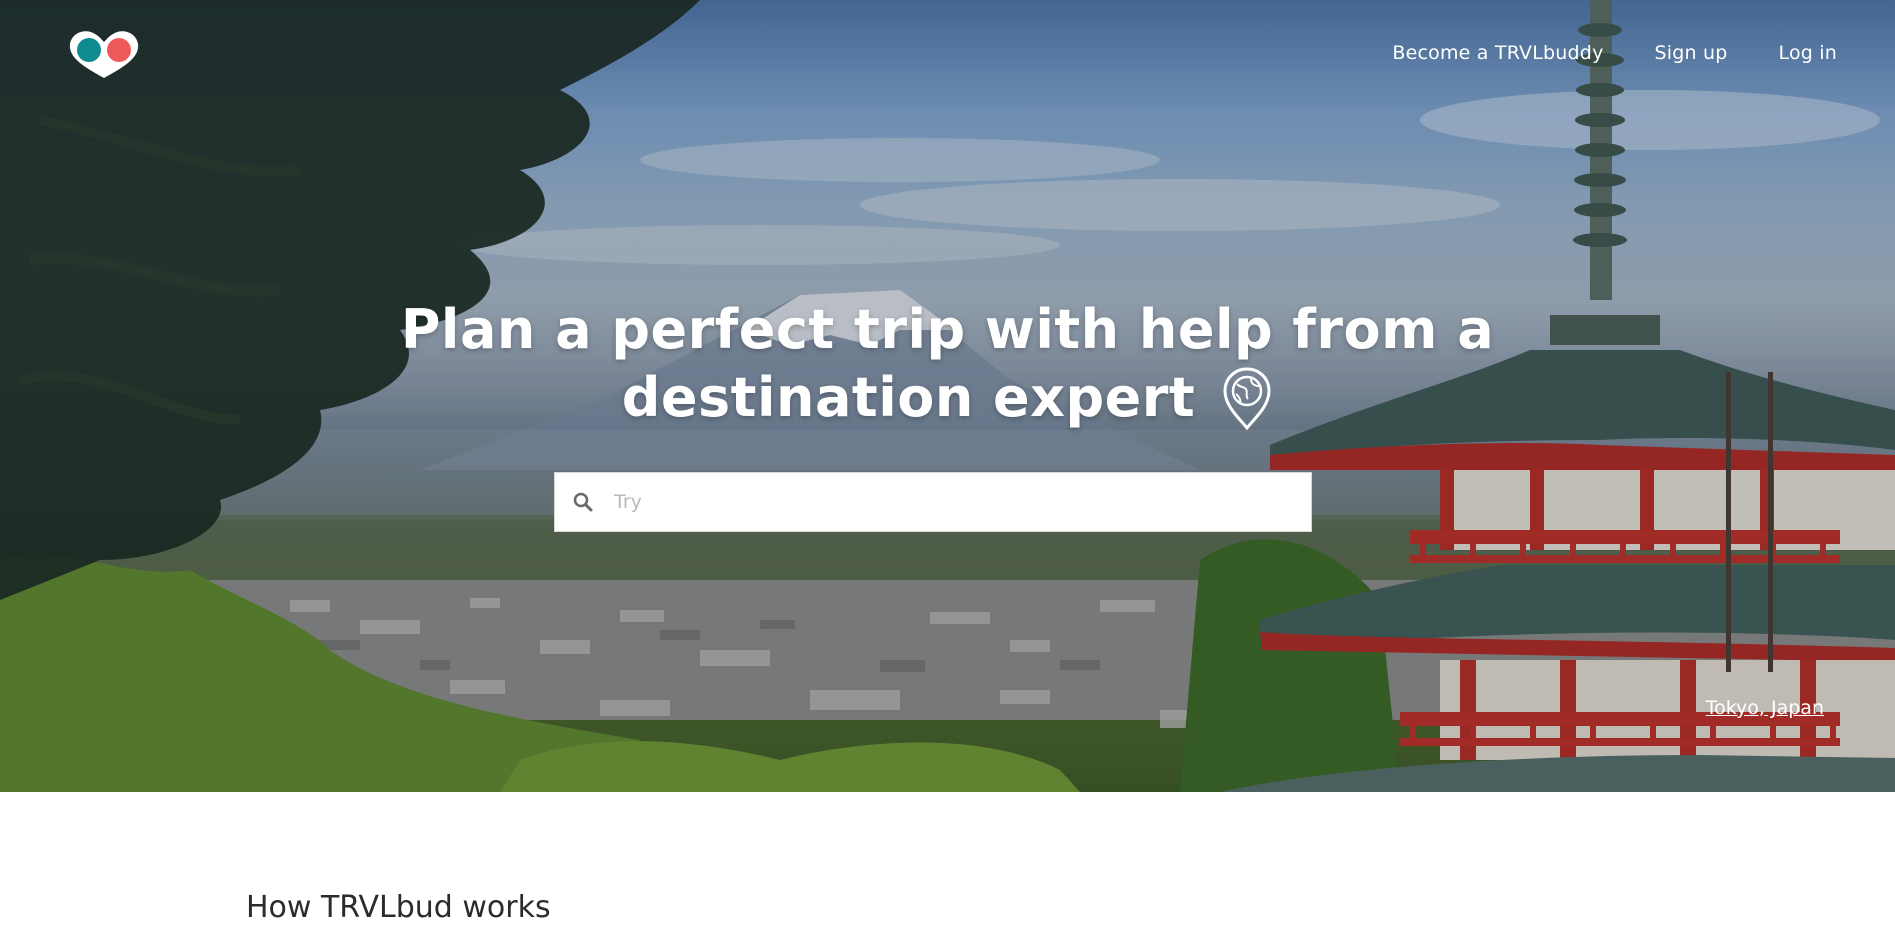 Image resolution: width=1895 pixels, height=926 pixels. What do you see at coordinates (398, 907) in the screenshot?
I see `how-it-works-heading: How TRVLbud works` at bounding box center [398, 907].